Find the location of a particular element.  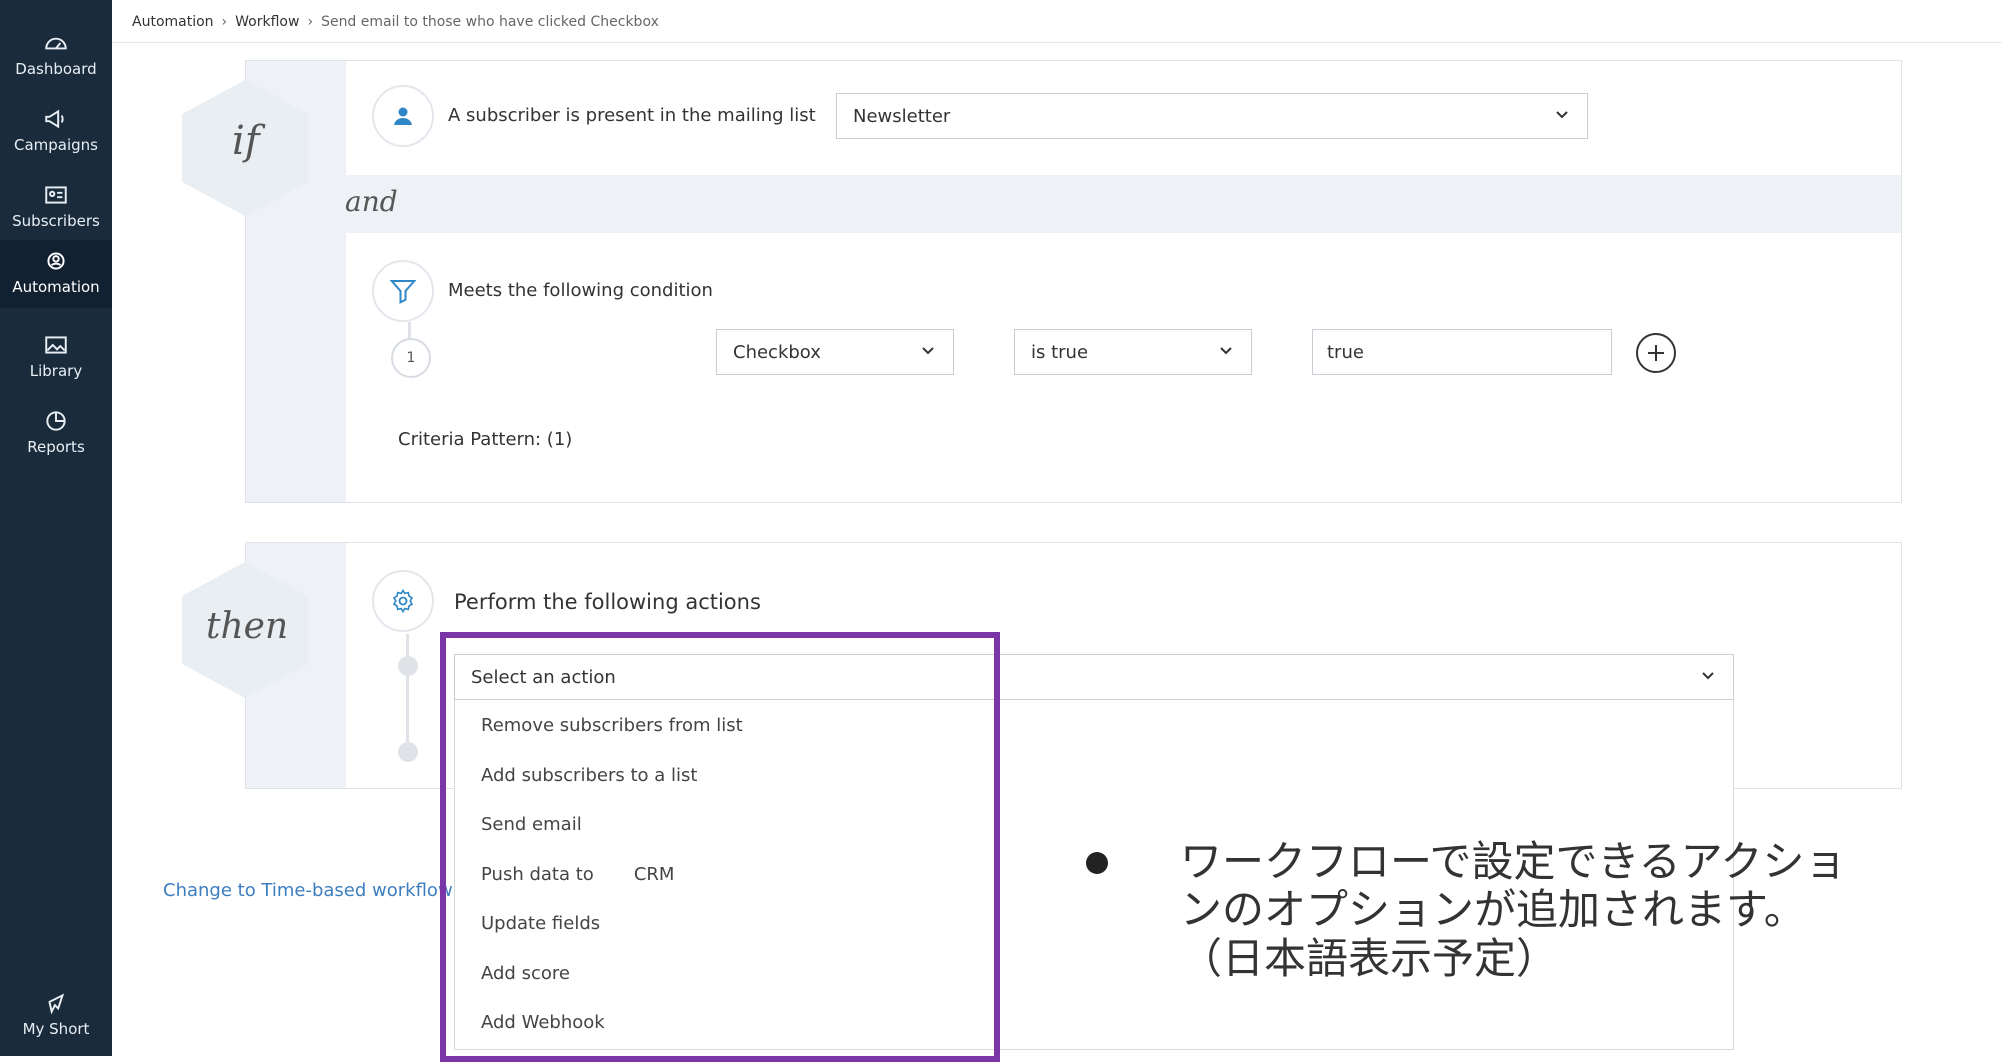

sidebar-item-dashboard: Dashboard is located at coordinates (56, 58).